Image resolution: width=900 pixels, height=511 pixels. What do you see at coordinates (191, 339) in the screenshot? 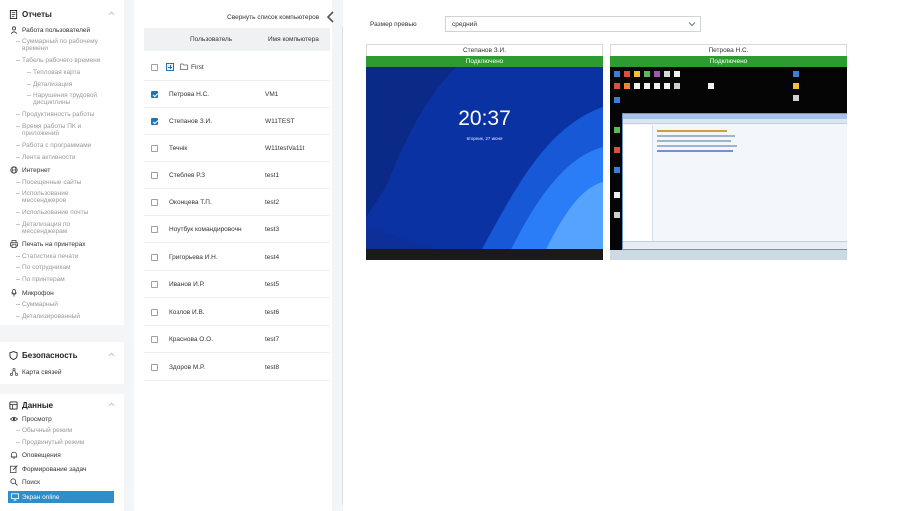
I see `row-user: Краснова О.О.` at bounding box center [191, 339].